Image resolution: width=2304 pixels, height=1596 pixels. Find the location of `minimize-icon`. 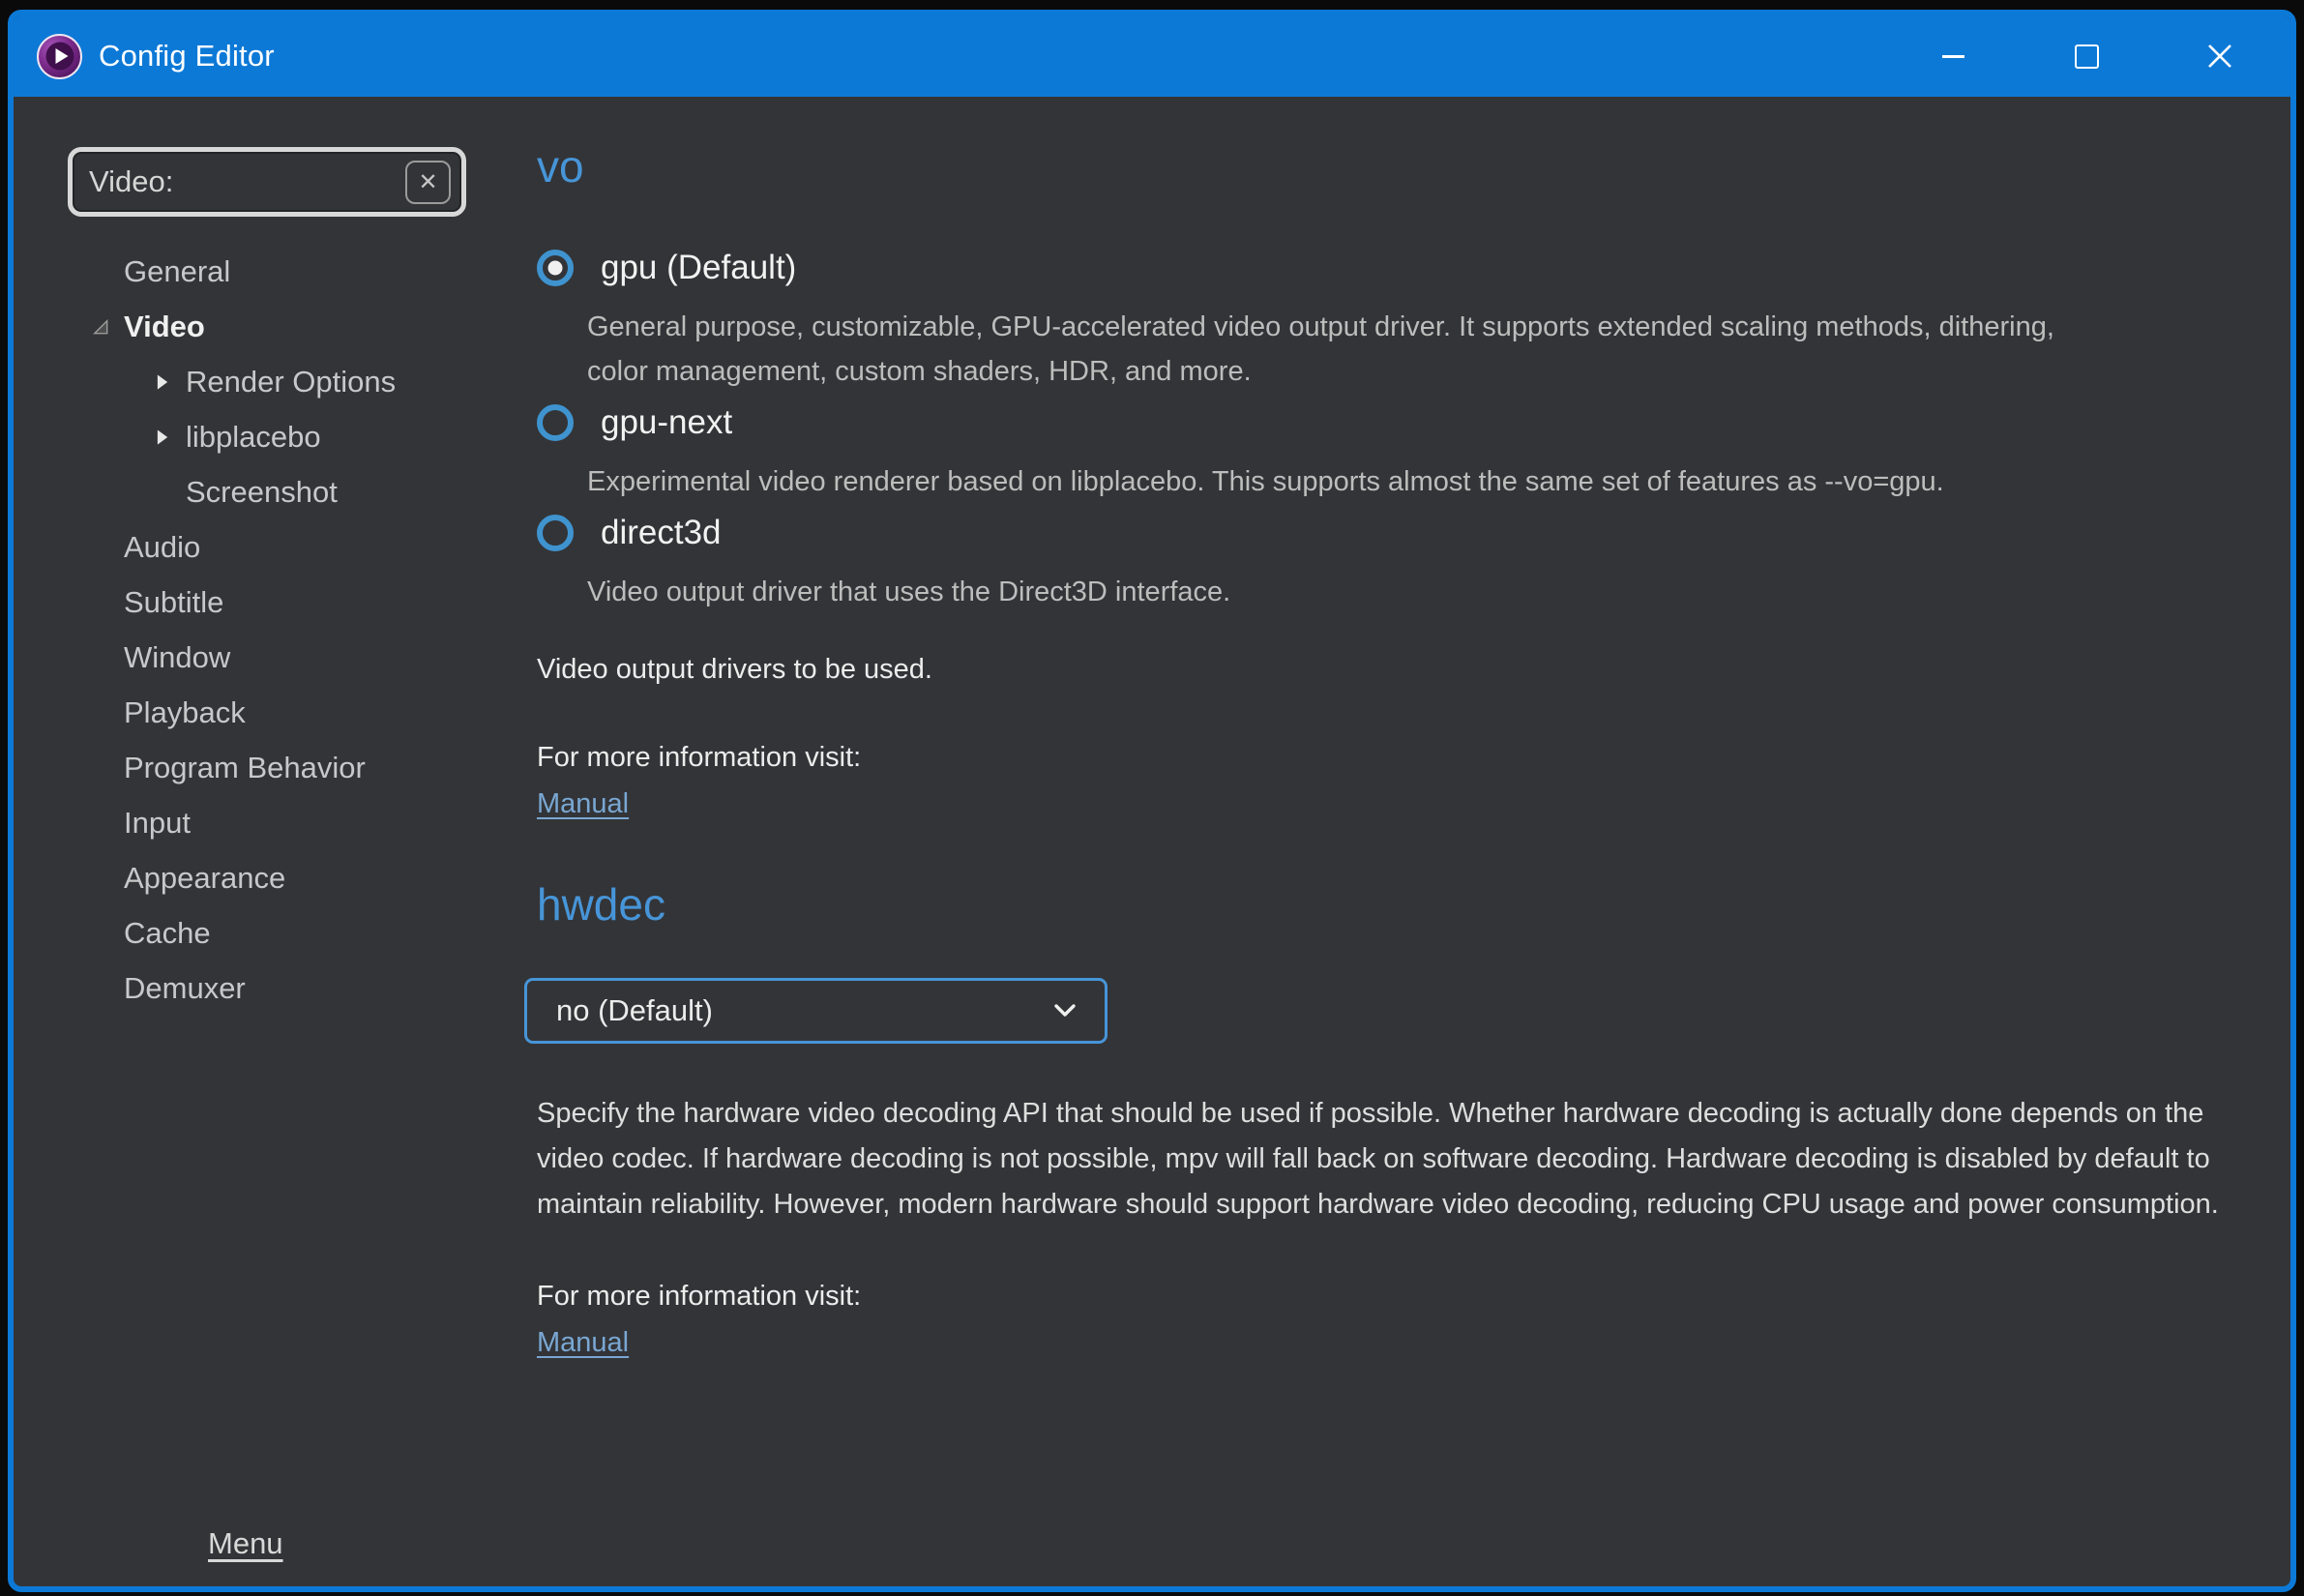

minimize-icon is located at coordinates (1952, 56).